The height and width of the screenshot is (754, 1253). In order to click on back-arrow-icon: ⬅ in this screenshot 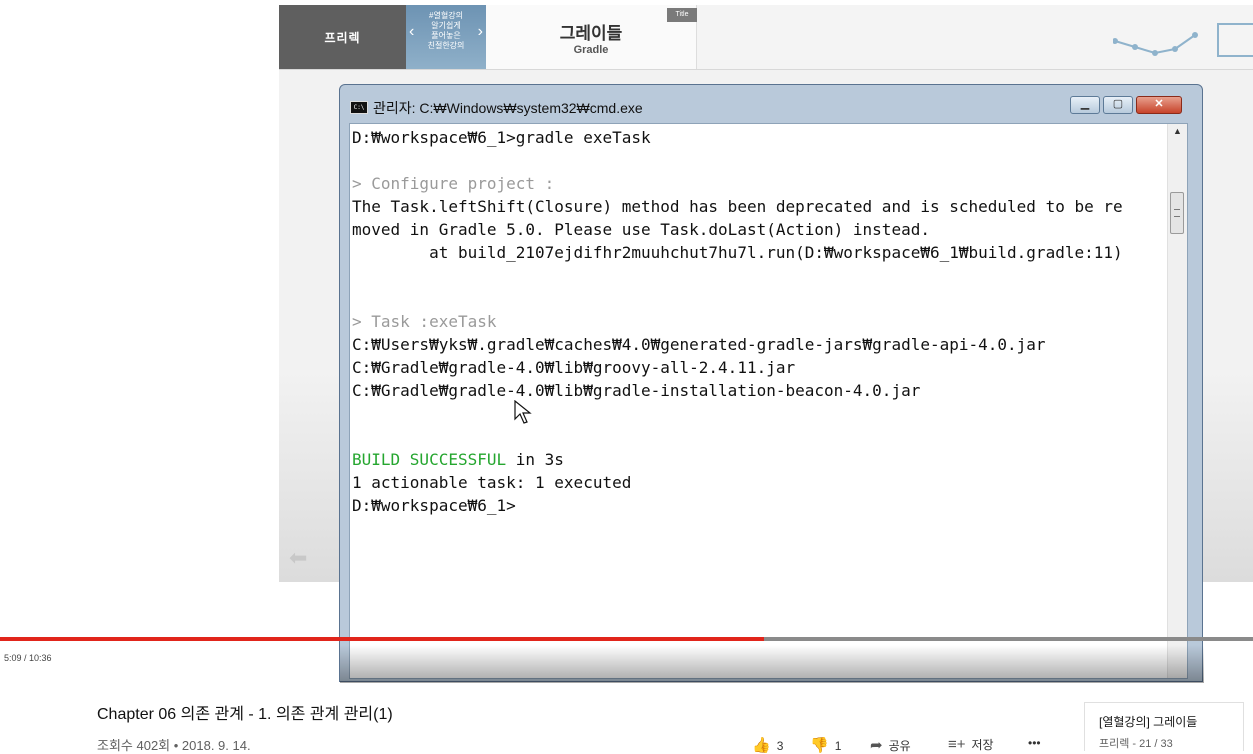, I will do `click(298, 557)`.